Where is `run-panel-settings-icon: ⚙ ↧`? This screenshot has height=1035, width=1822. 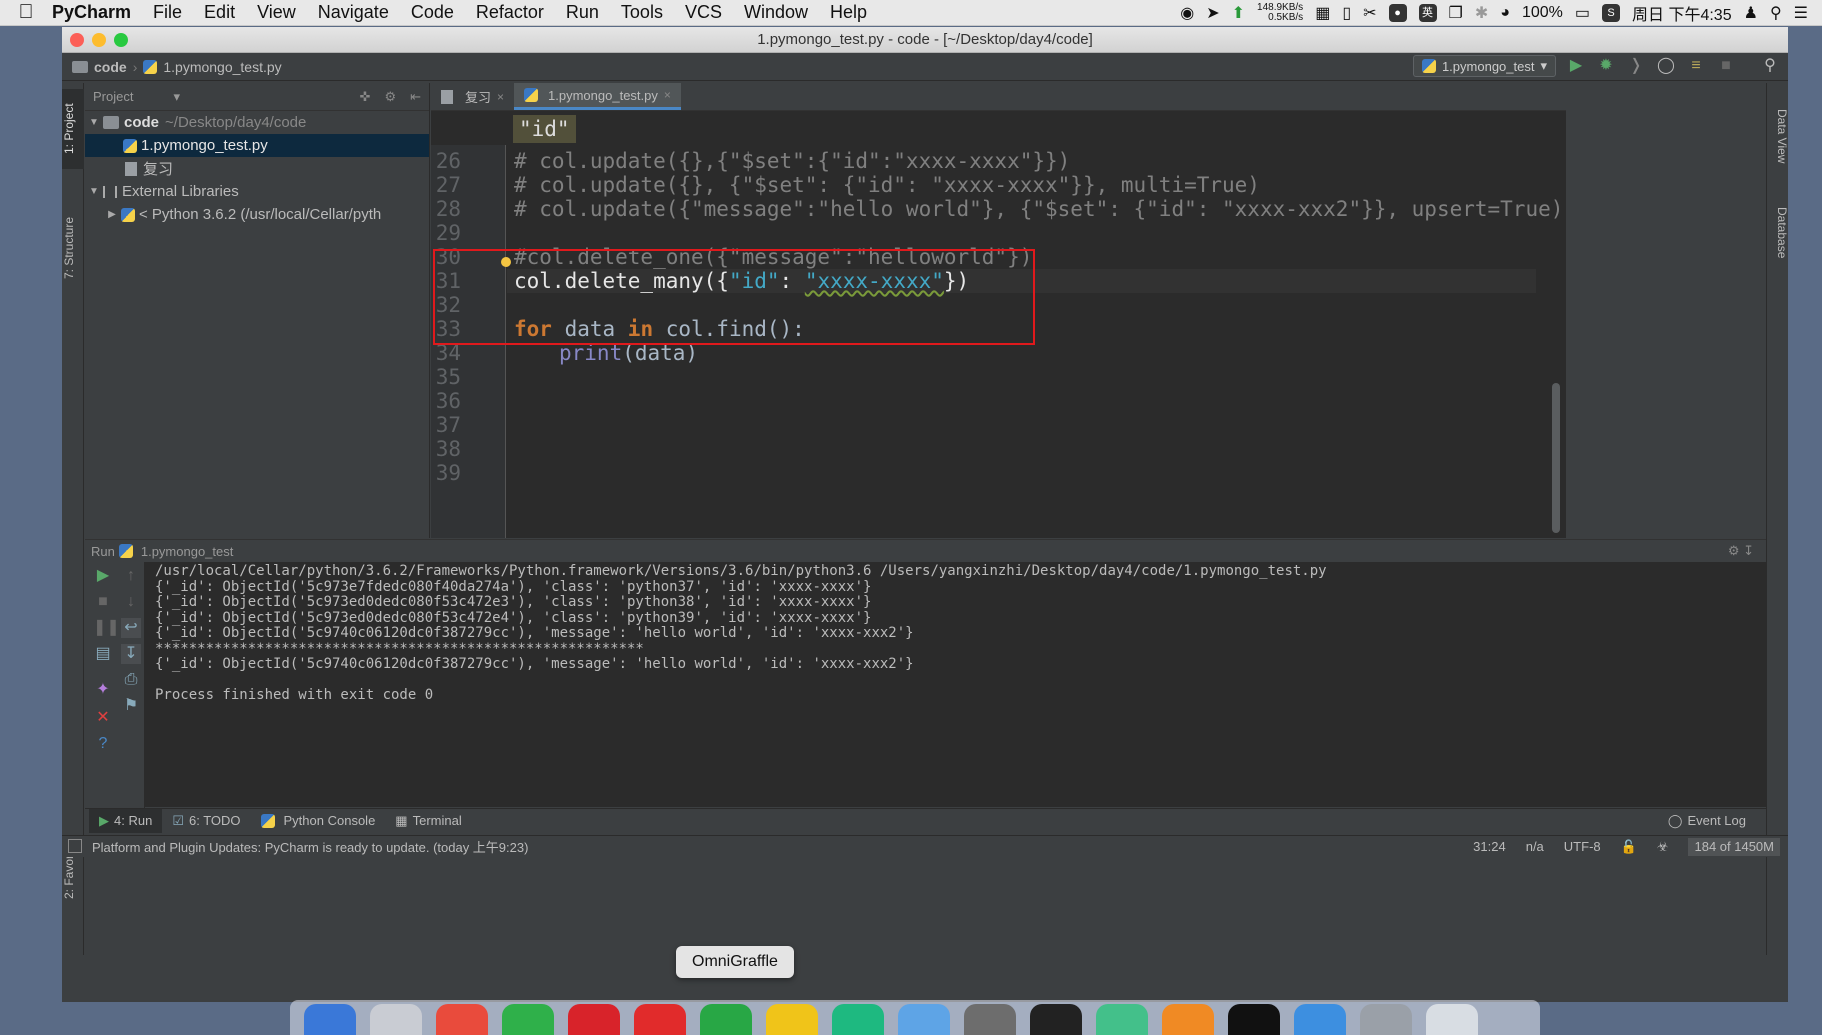 run-panel-settings-icon: ⚙ ↧ is located at coordinates (1741, 551).